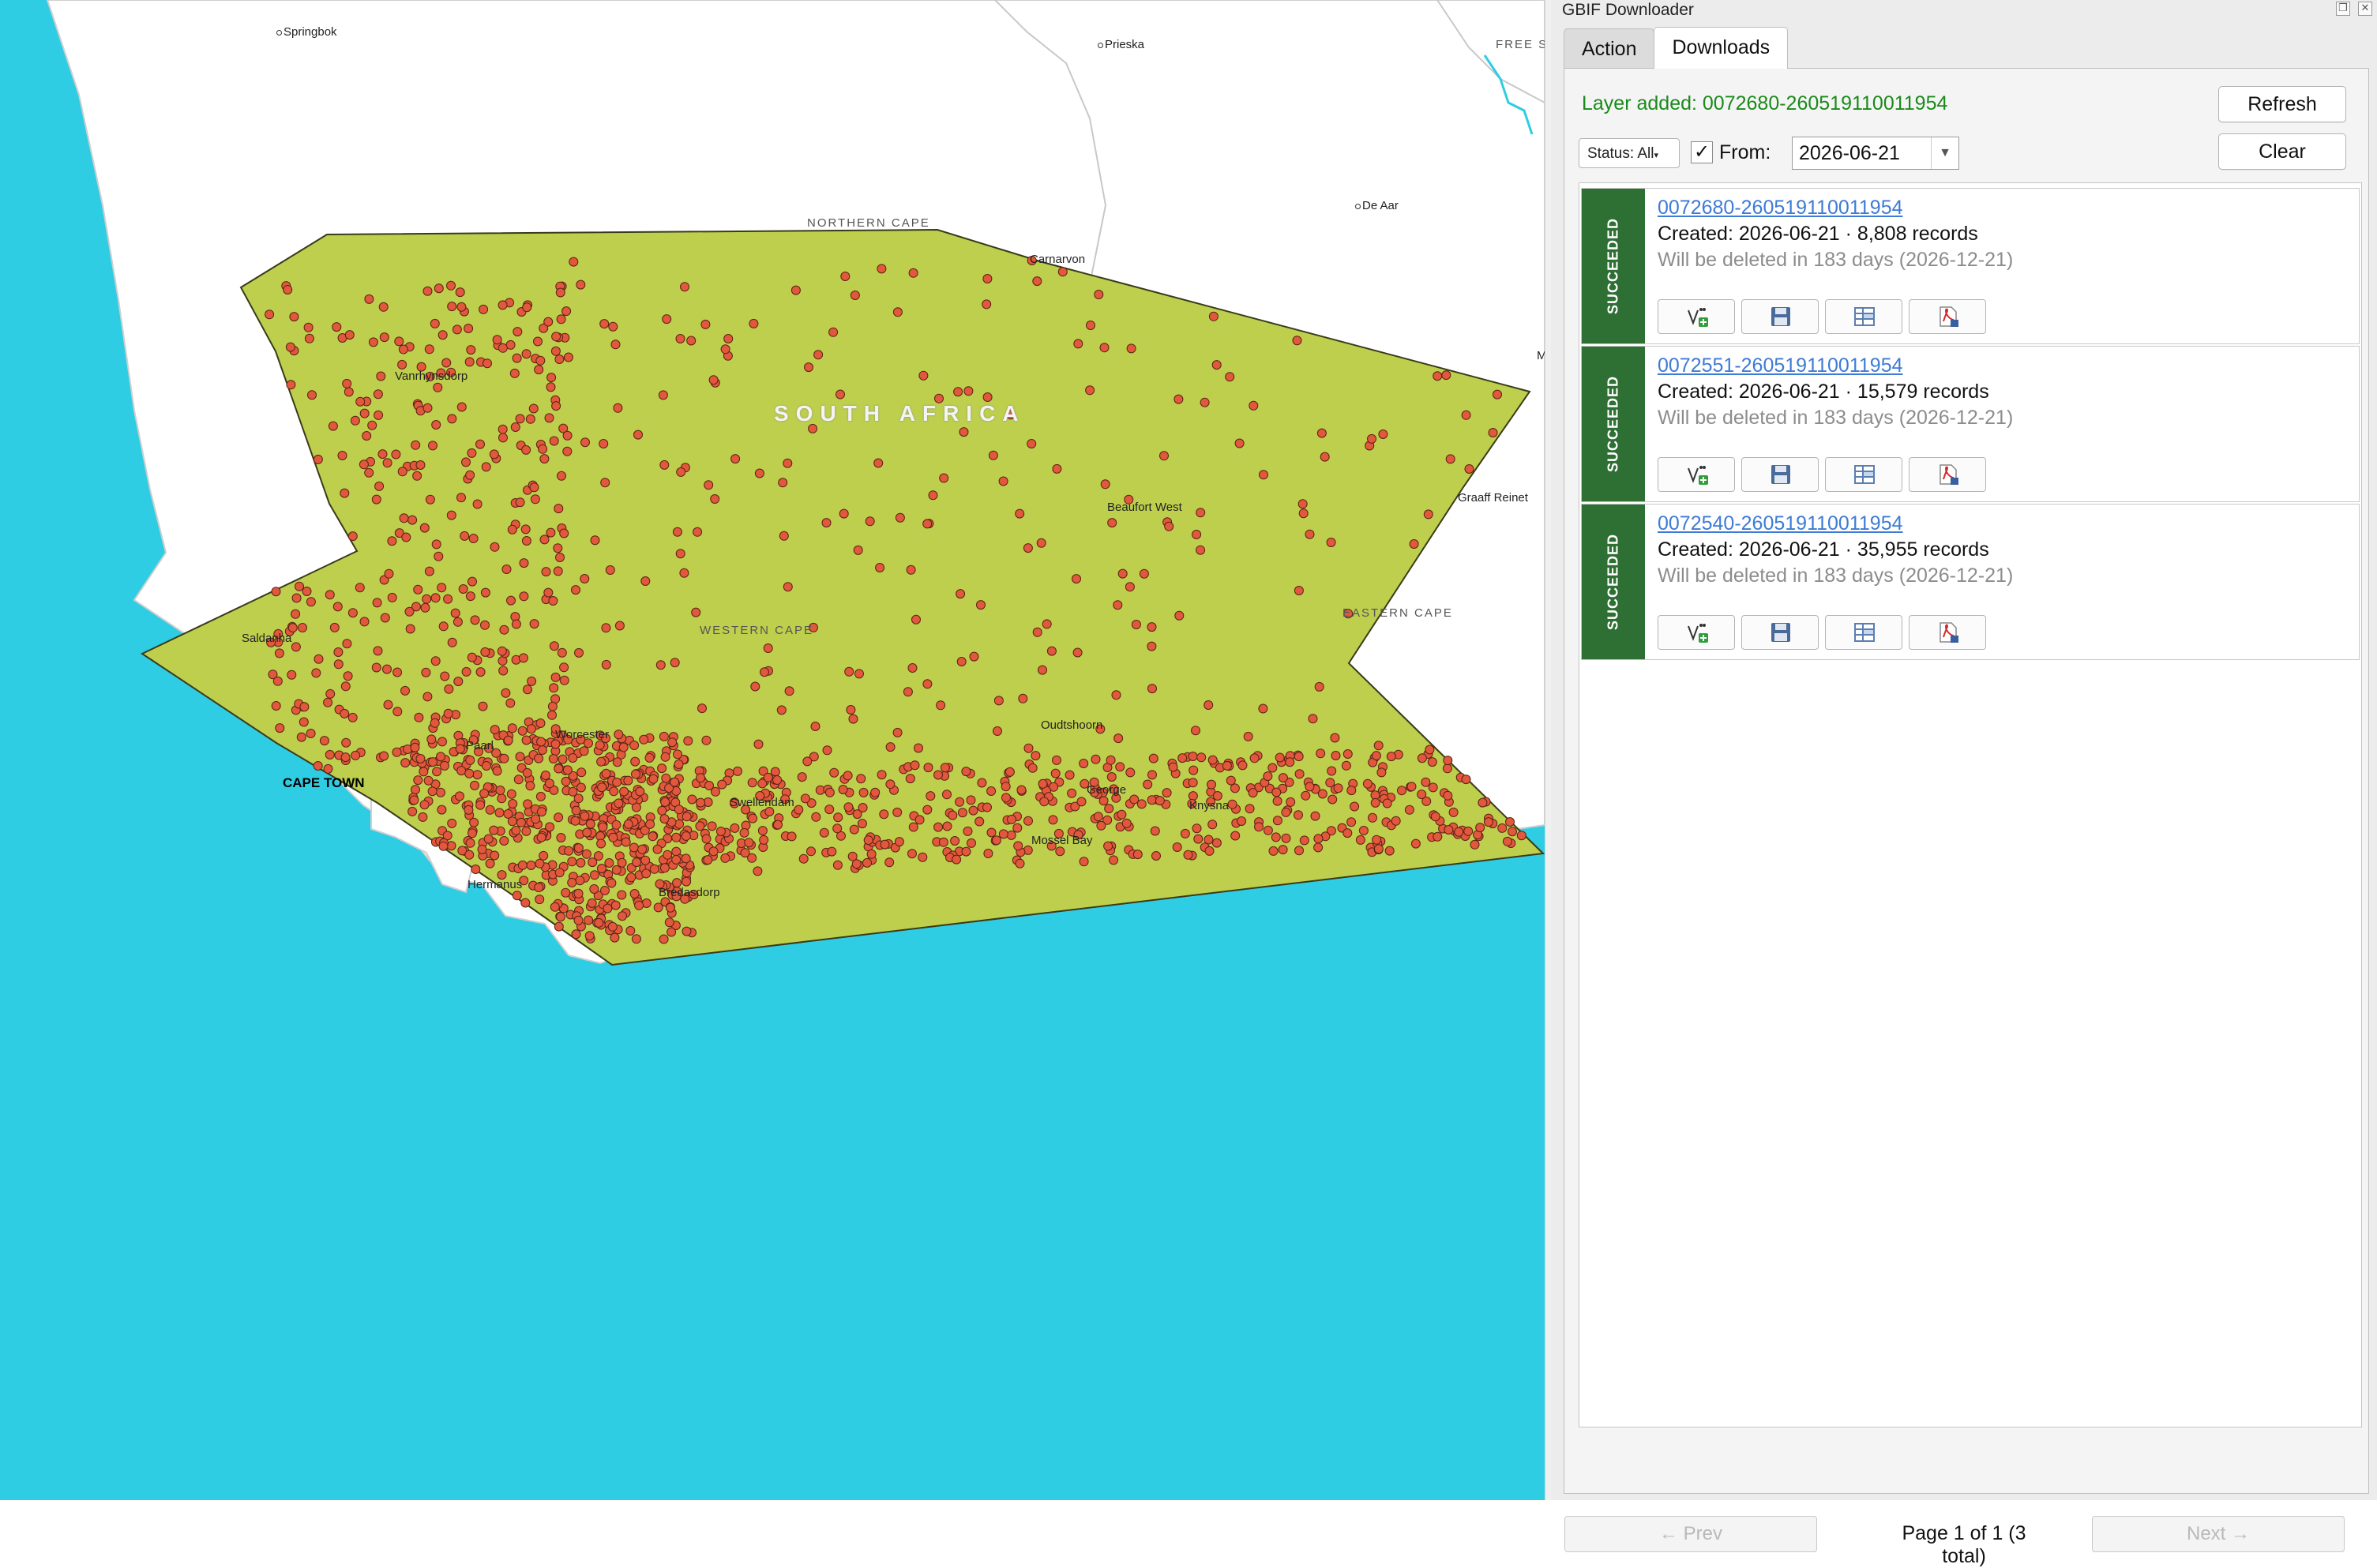 The height and width of the screenshot is (1568, 2377). Describe the element at coordinates (1721, 48) in the screenshot. I see `tab-downloads: Downloads` at that location.